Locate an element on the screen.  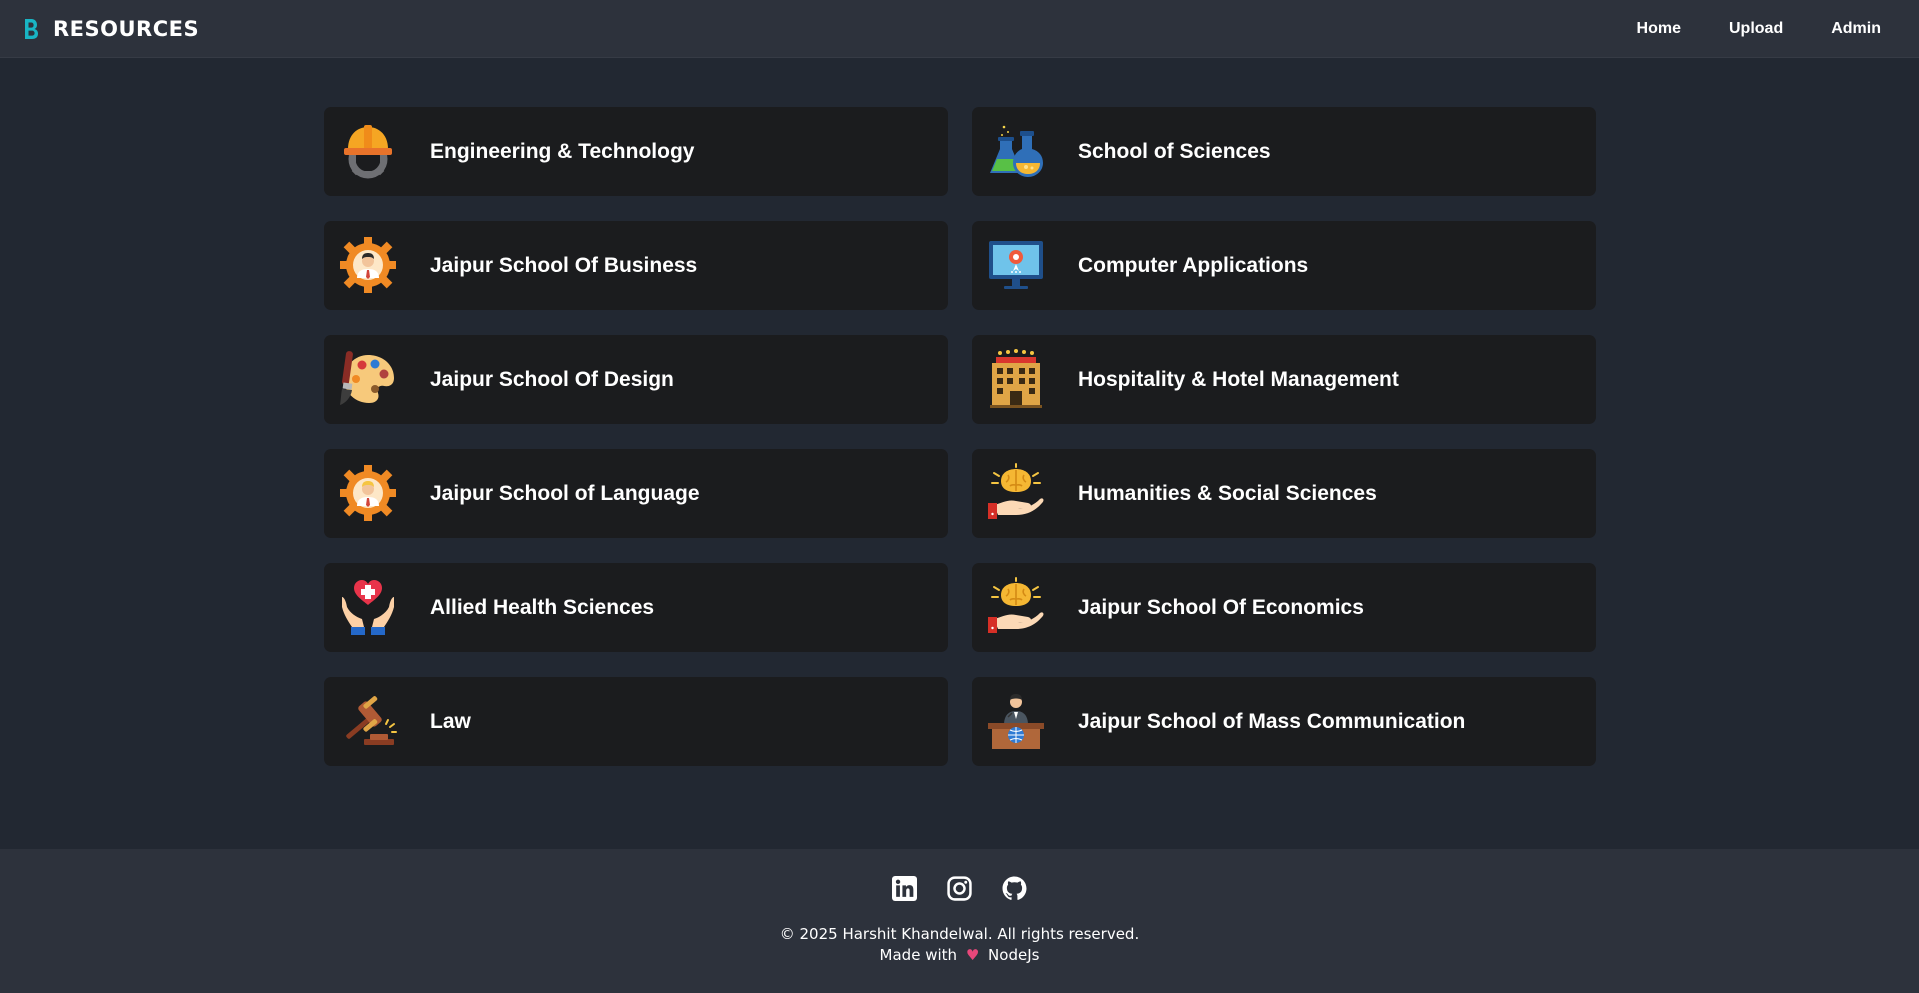
school-label: Jaipur School Of Economics is located at coordinates (1221, 607).